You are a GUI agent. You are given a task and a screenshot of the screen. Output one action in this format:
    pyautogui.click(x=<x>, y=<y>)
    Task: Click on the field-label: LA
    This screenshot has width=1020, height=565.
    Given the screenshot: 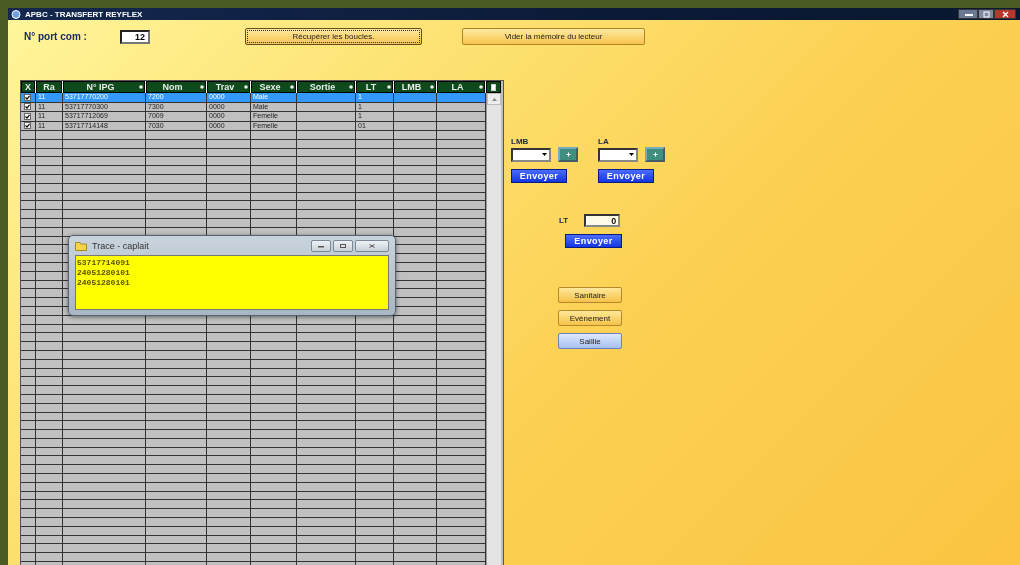 What is the action you would take?
    pyautogui.click(x=604, y=142)
    